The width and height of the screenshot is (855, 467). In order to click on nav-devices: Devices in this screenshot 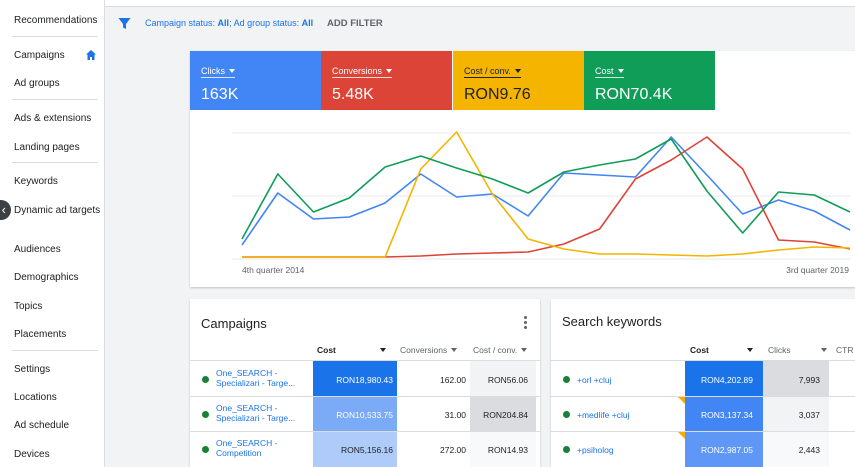, I will do `click(58, 454)`.